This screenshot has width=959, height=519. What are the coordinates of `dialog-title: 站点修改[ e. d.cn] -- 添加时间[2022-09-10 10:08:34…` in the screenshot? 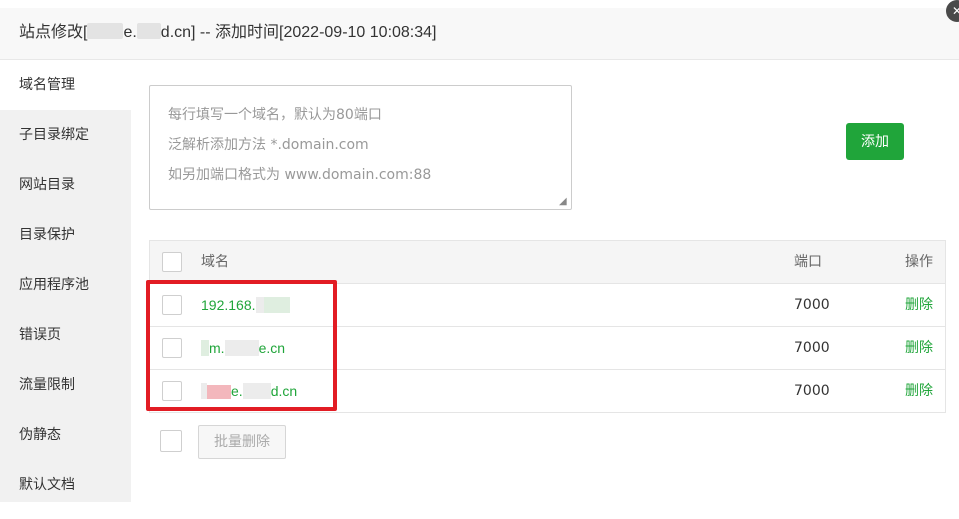 It's located at (479, 34).